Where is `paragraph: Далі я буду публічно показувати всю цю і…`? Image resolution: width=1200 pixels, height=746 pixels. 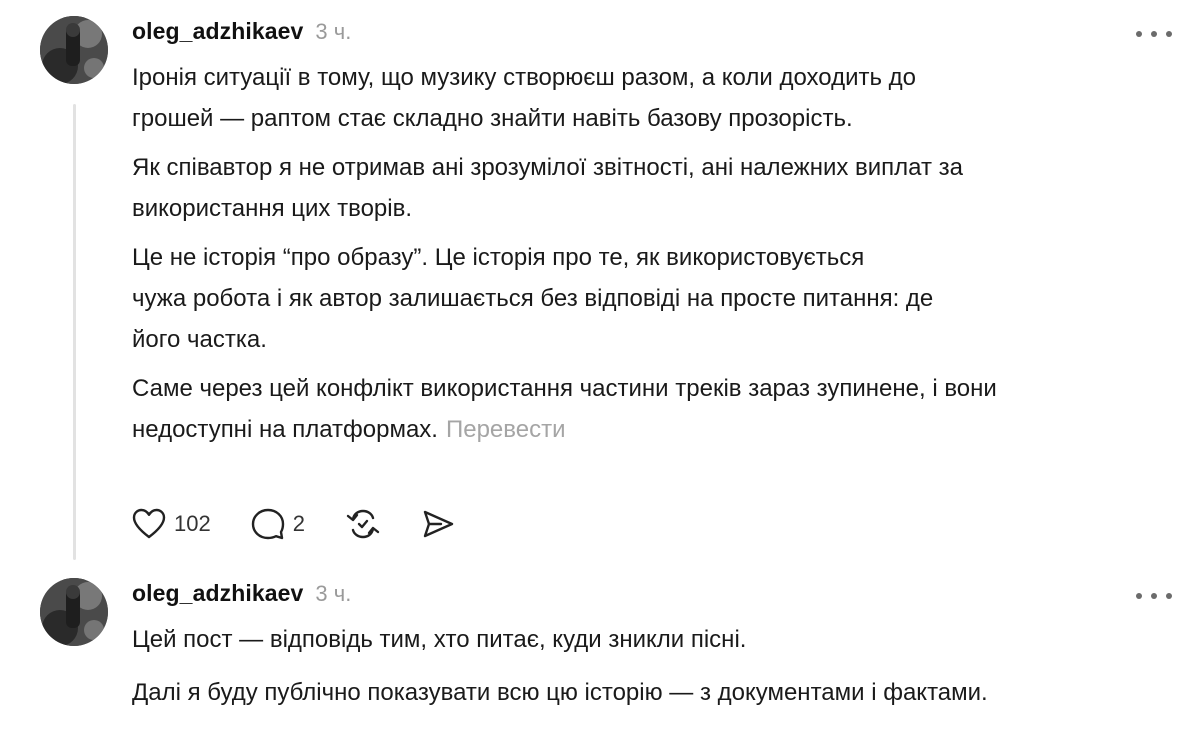 paragraph: Далі я буду публічно показувати всю цю і… is located at coordinates (560, 692).